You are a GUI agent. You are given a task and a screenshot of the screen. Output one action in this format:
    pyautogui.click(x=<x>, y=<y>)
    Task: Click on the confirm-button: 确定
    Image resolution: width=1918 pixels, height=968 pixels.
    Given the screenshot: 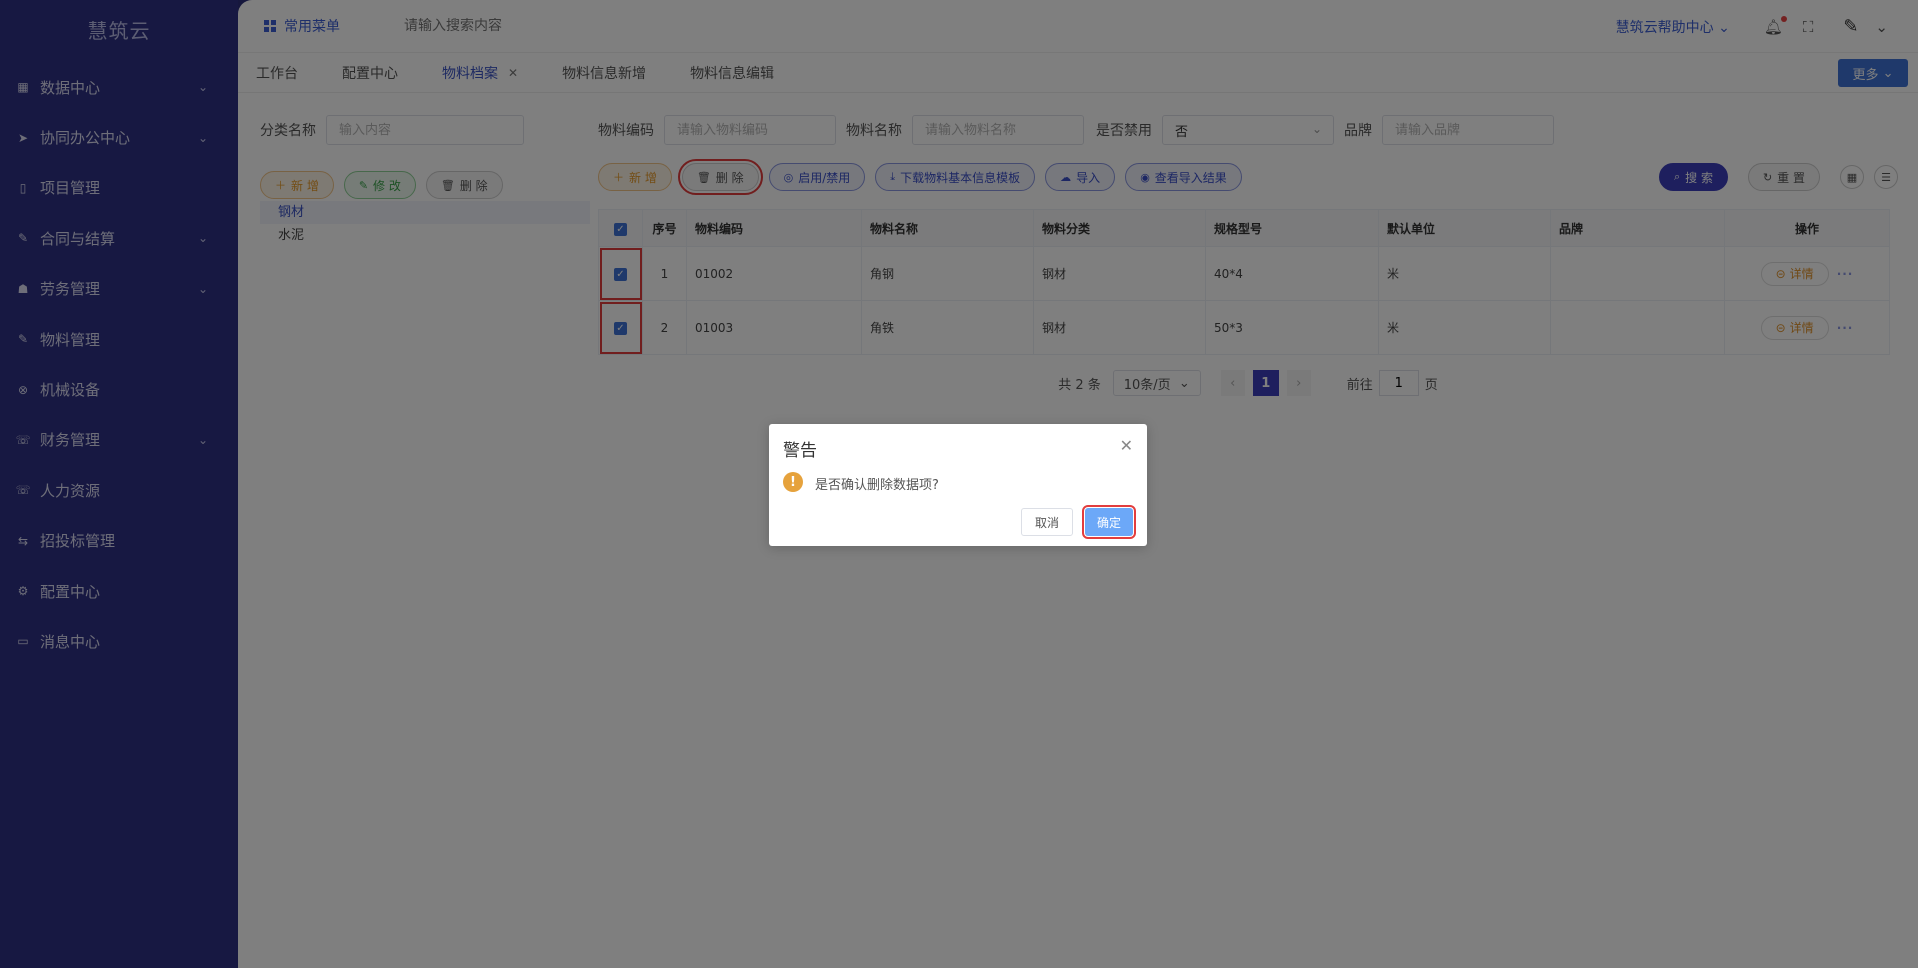 What is the action you would take?
    pyautogui.click(x=1109, y=522)
    